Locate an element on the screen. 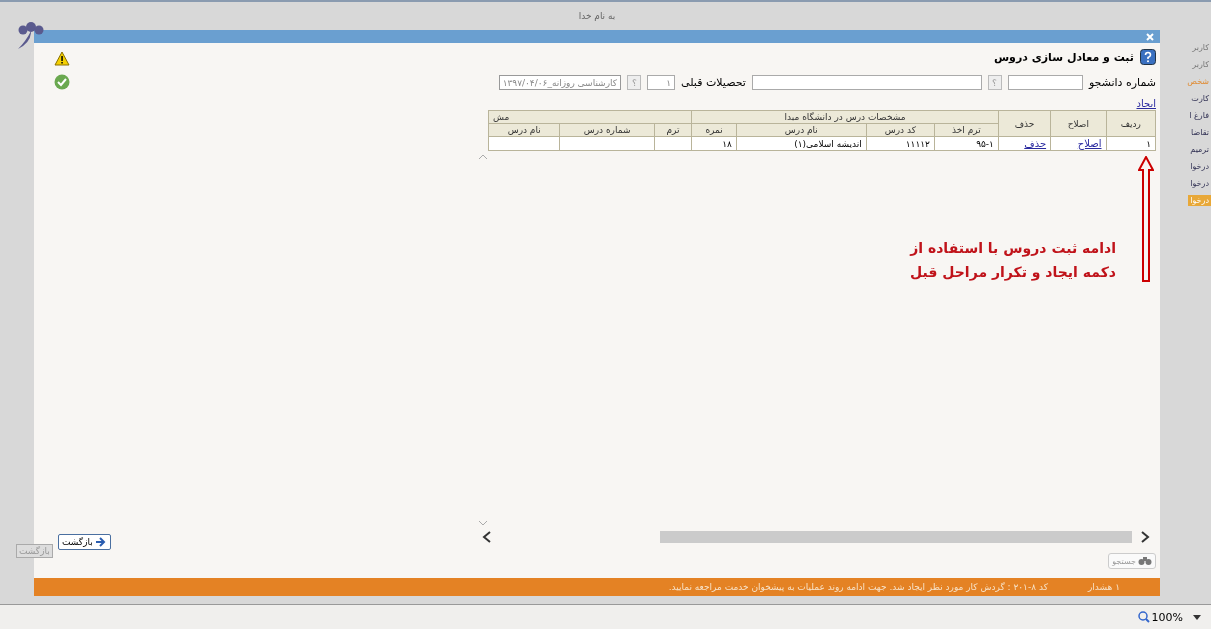 This screenshot has width=1211, height=629. zoom-icon is located at coordinates (1143, 617).